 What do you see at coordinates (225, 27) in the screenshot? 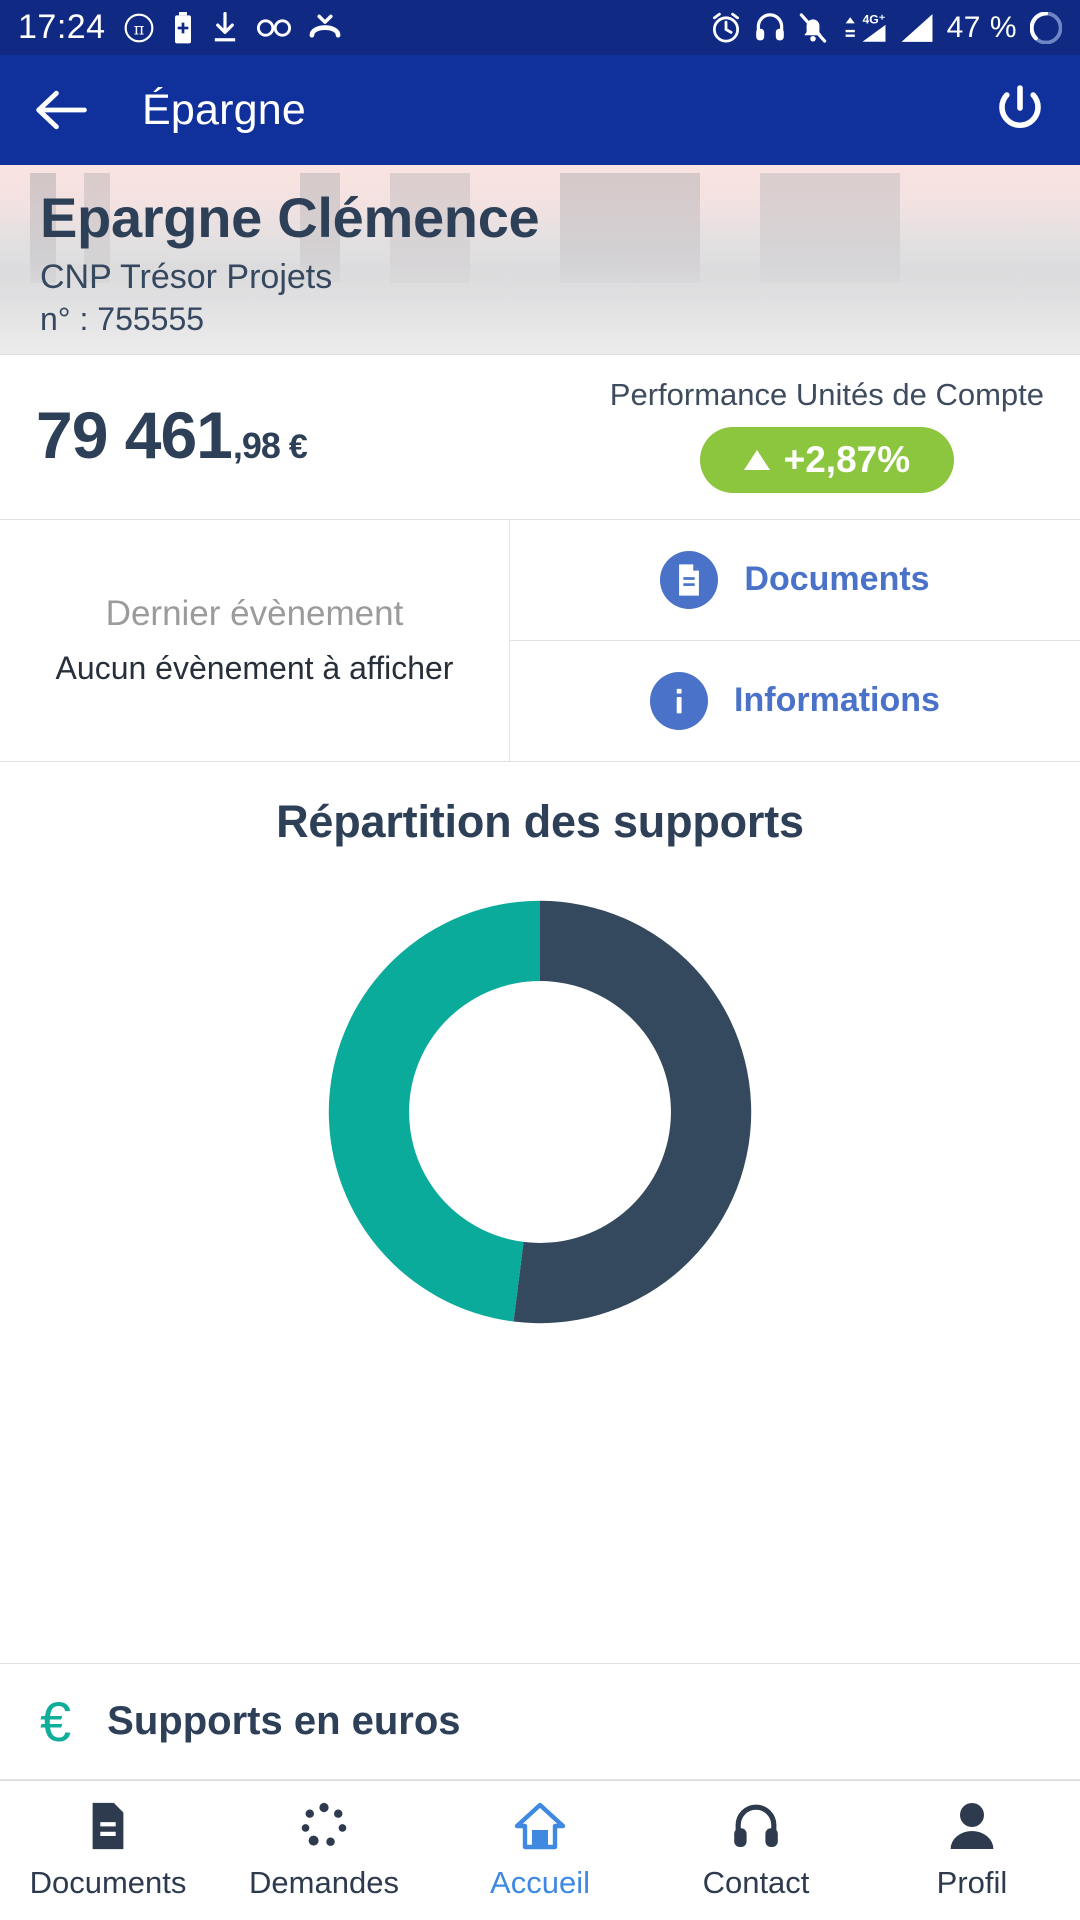
I see `download-icon` at bounding box center [225, 27].